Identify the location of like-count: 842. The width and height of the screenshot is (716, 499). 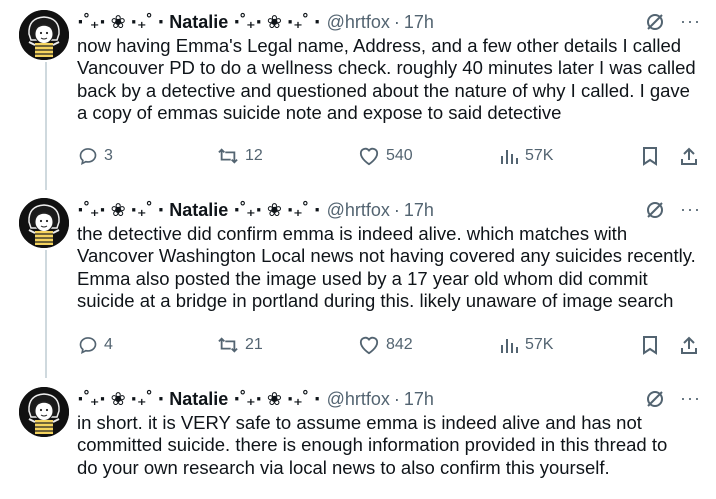
(399, 344).